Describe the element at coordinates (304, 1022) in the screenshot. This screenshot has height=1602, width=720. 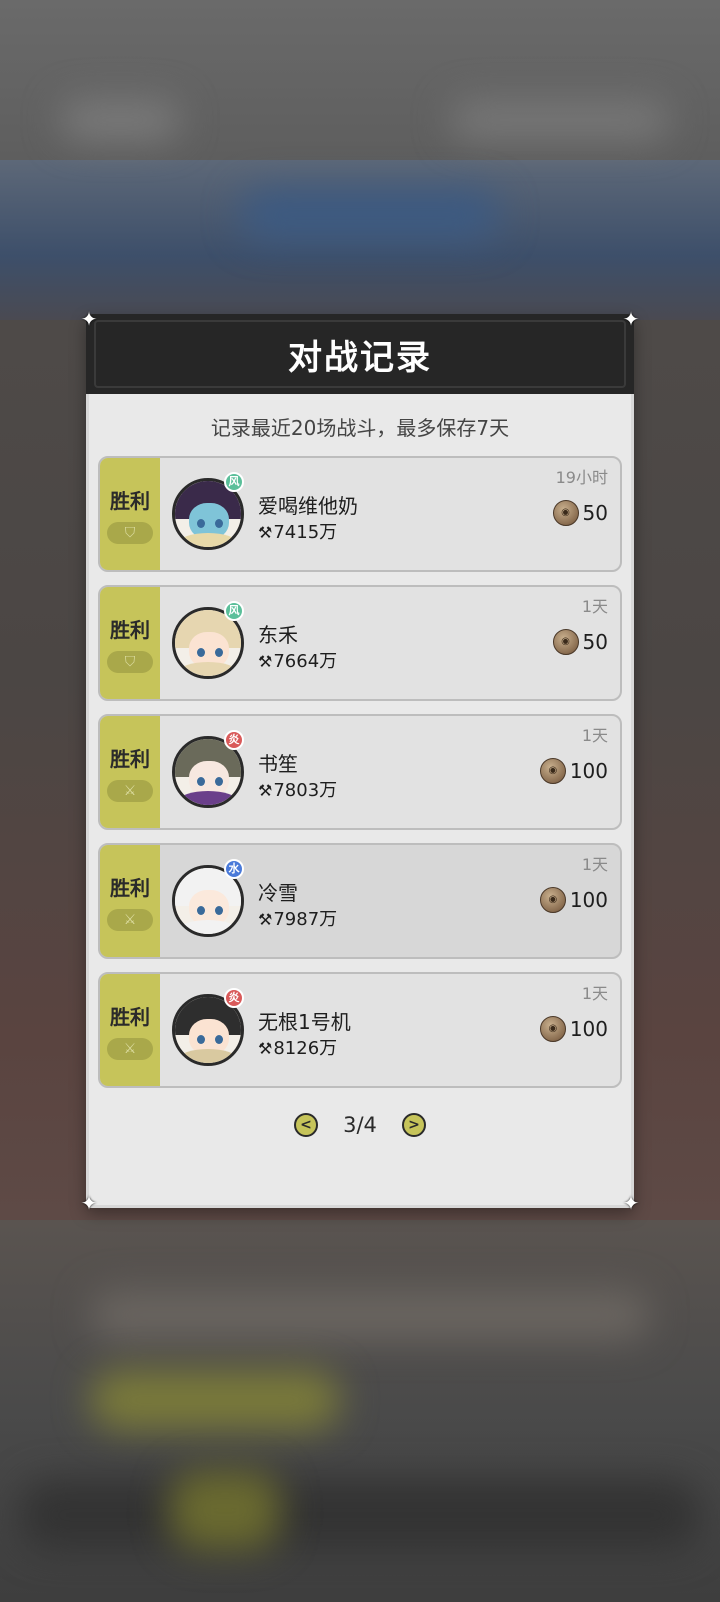
I see `opponent-name: 无根1号机` at that location.